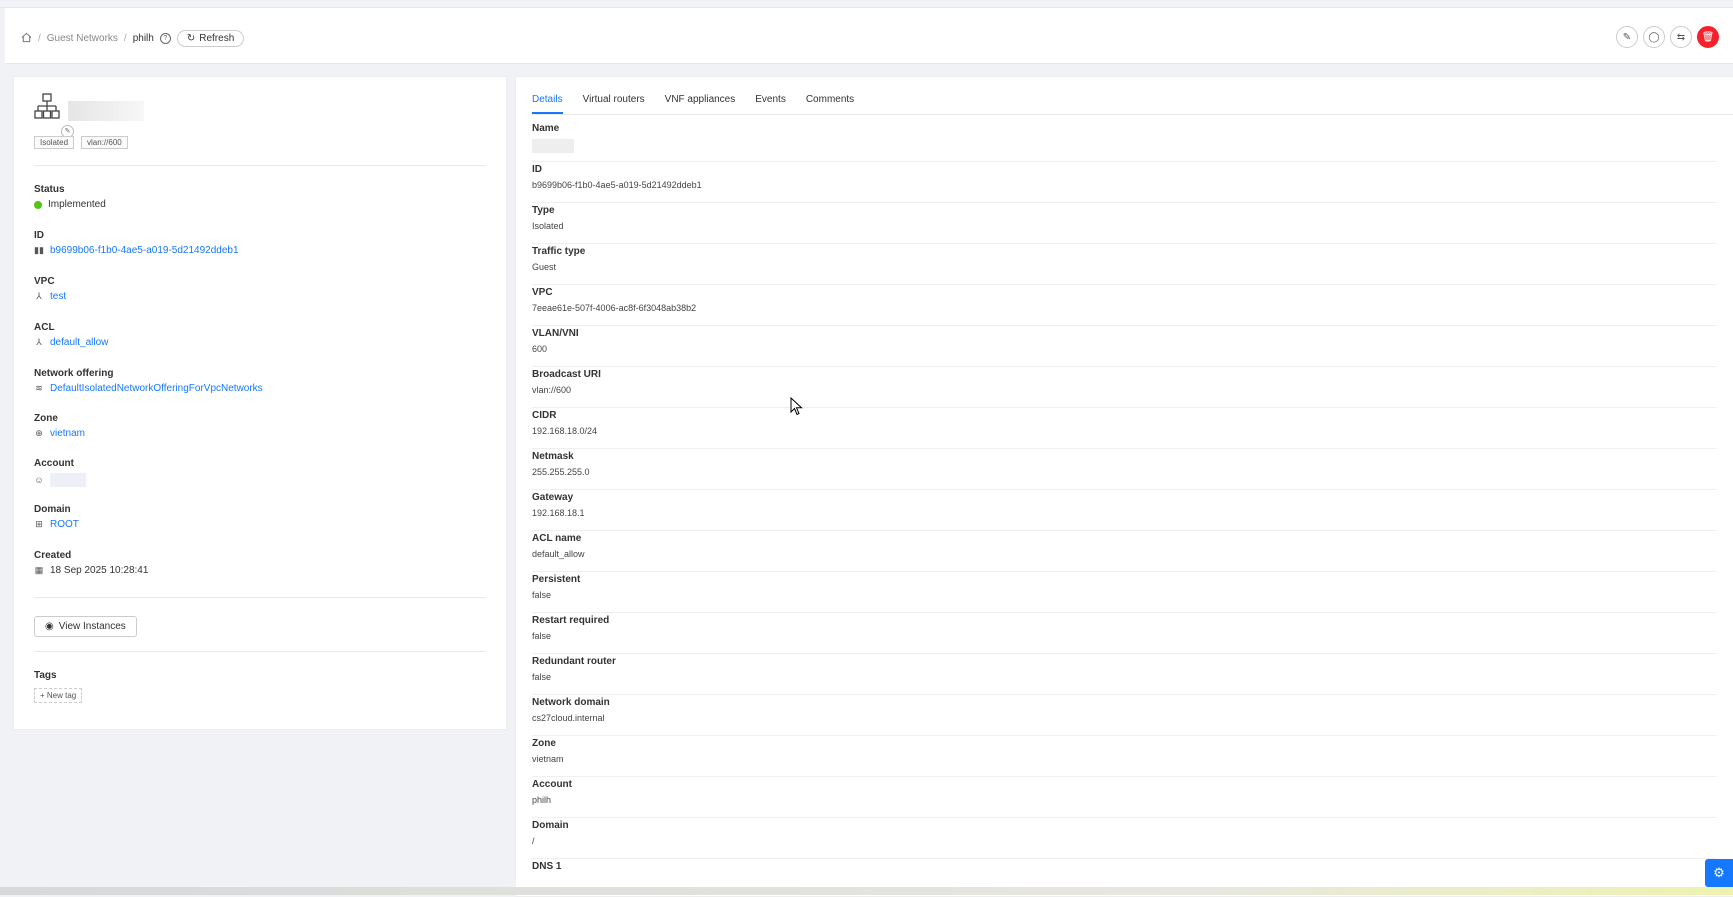 The height and width of the screenshot is (897, 1733). I want to click on name-redacted, so click(553, 146).